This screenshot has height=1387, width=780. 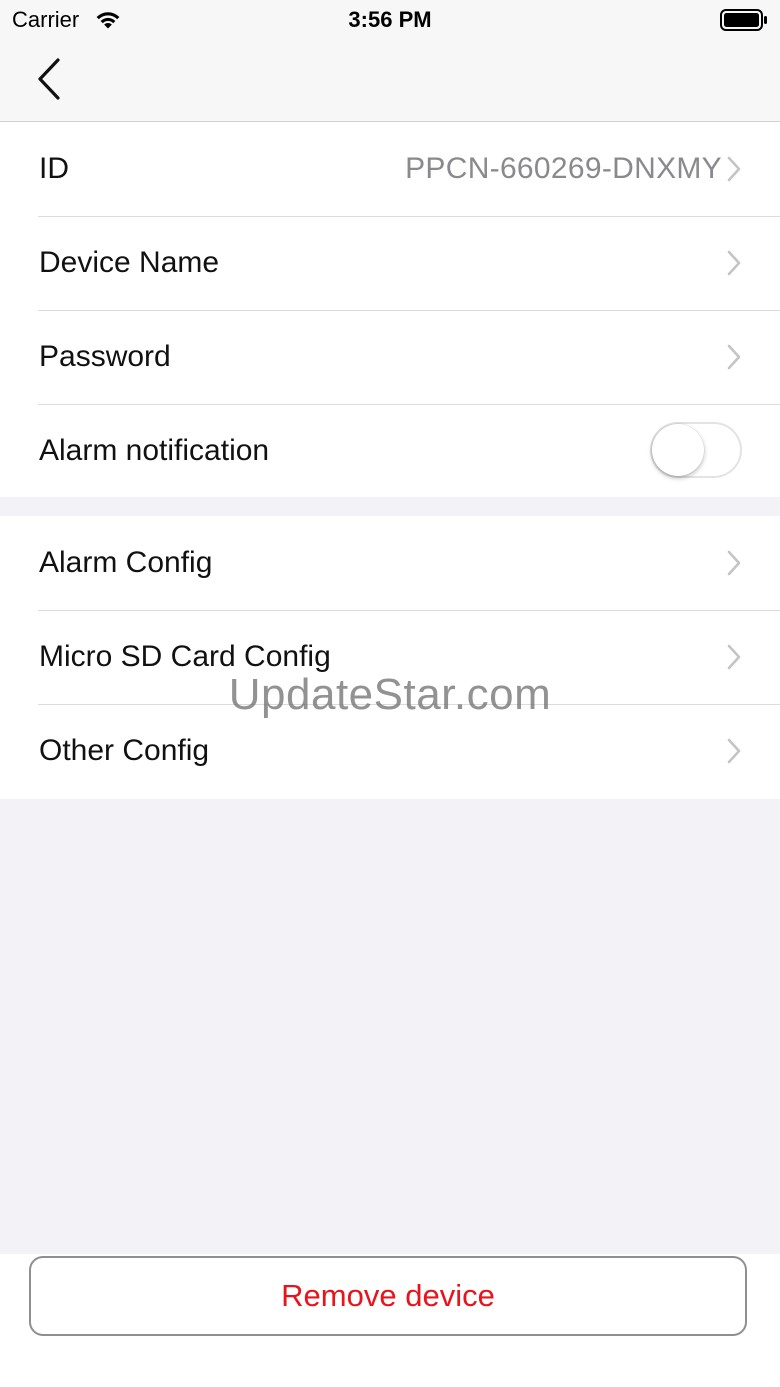 I want to click on row-label: Alarm Config, so click(x=126, y=562).